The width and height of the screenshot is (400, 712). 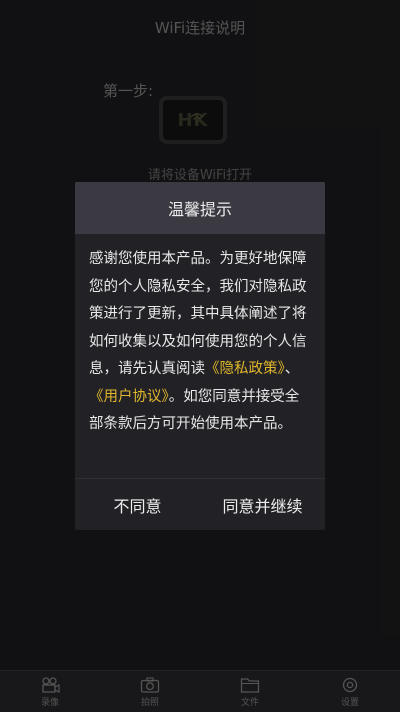 I want to click on tab-photo: 拍照, so click(x=150, y=691).